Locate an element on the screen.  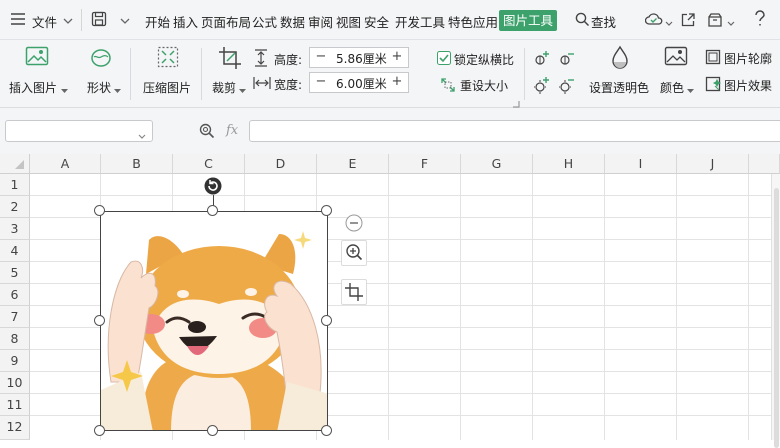
width-stepper: − 6.00厘米 + is located at coordinates (359, 82).